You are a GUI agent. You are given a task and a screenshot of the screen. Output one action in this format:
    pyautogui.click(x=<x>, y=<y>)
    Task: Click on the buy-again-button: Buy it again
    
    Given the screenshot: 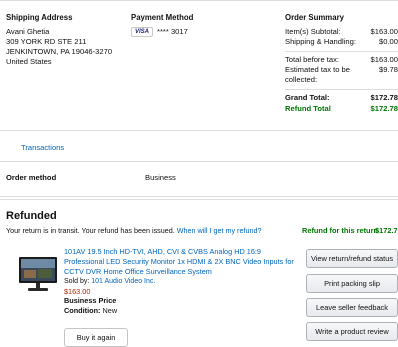 What is the action you would take?
    pyautogui.click(x=96, y=337)
    